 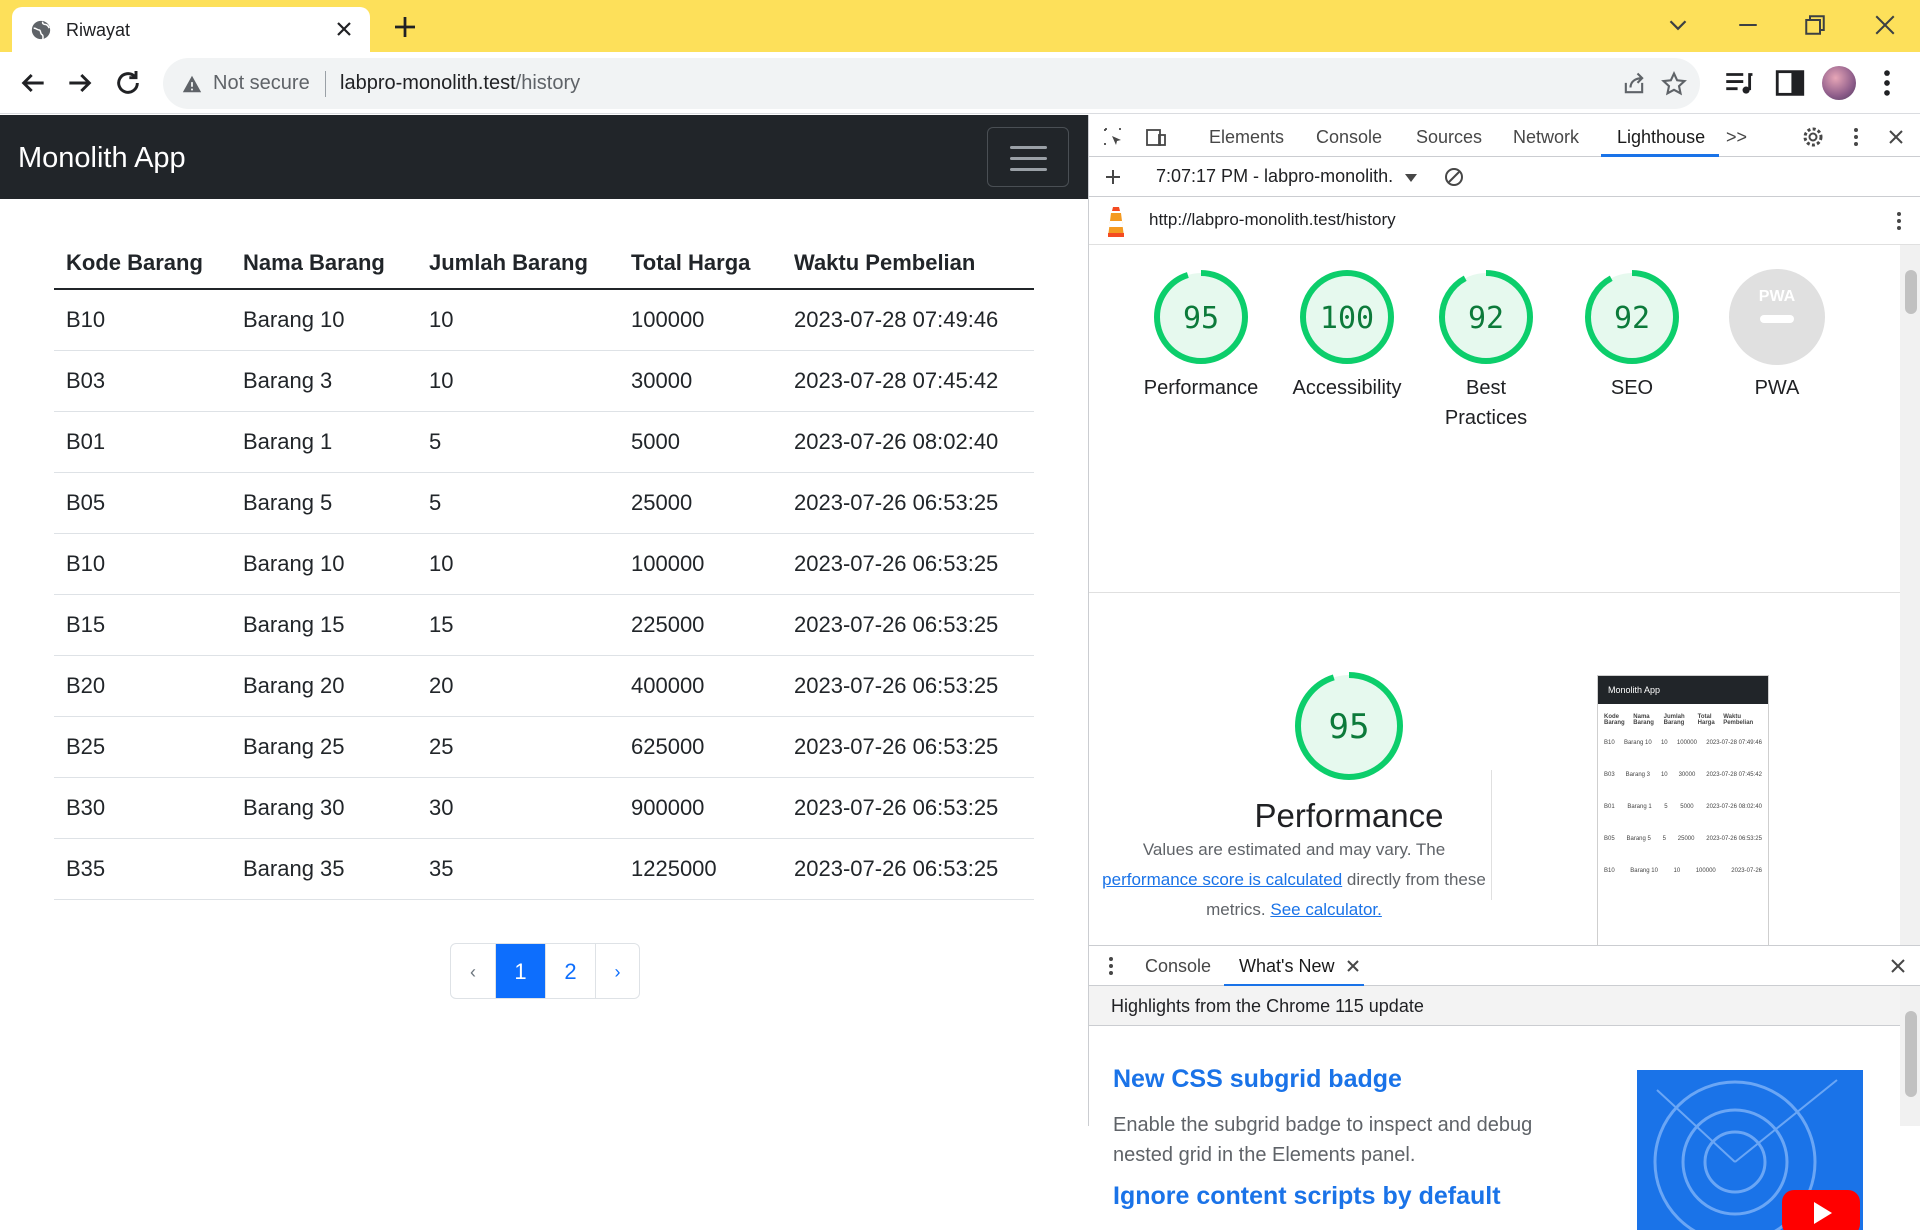 I want to click on app-brand: Monolith App, so click(x=102, y=158).